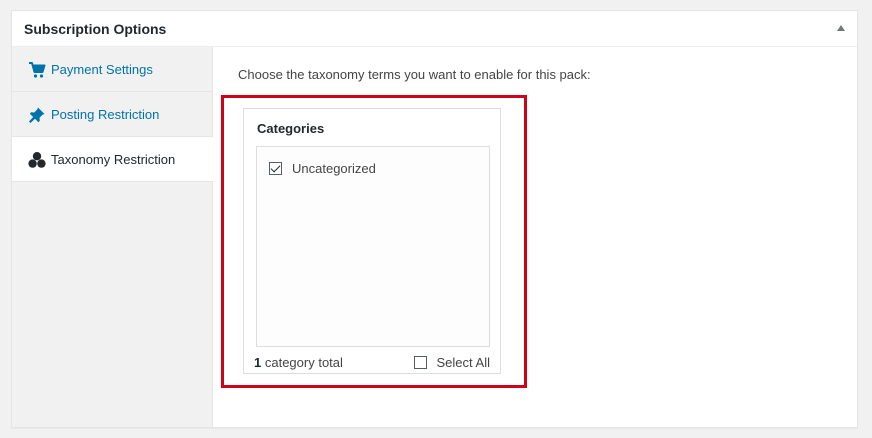 The image size is (872, 438). What do you see at coordinates (37, 160) in the screenshot?
I see `groups-icon` at bounding box center [37, 160].